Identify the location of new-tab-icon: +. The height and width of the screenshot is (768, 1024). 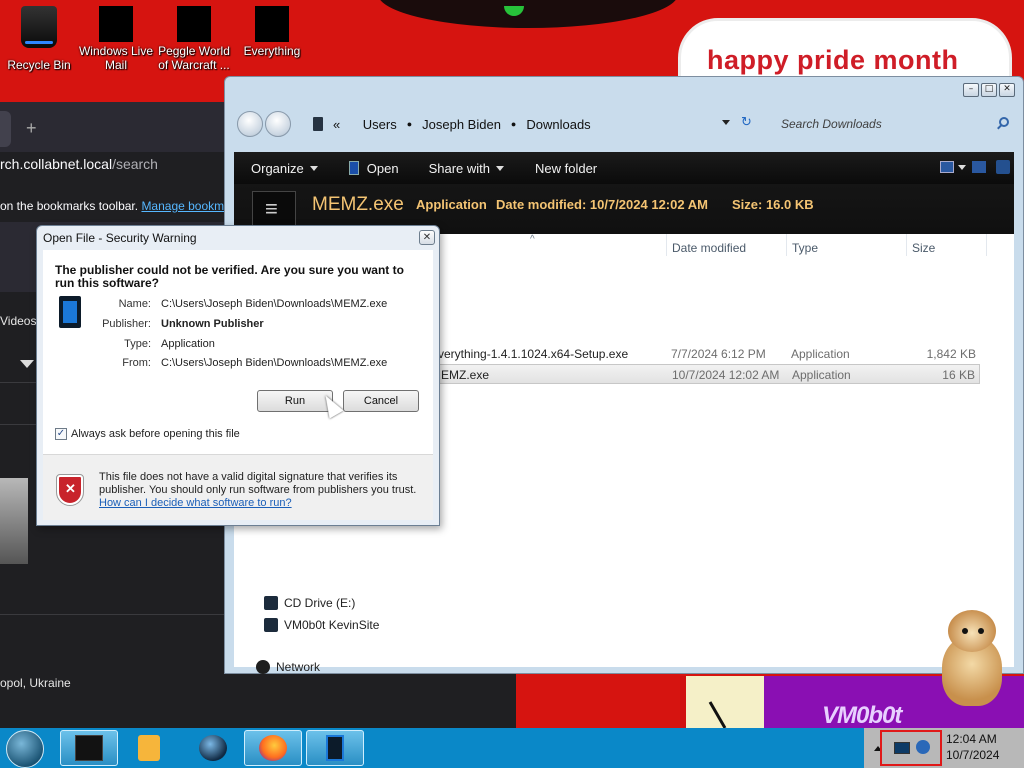
(31, 128).